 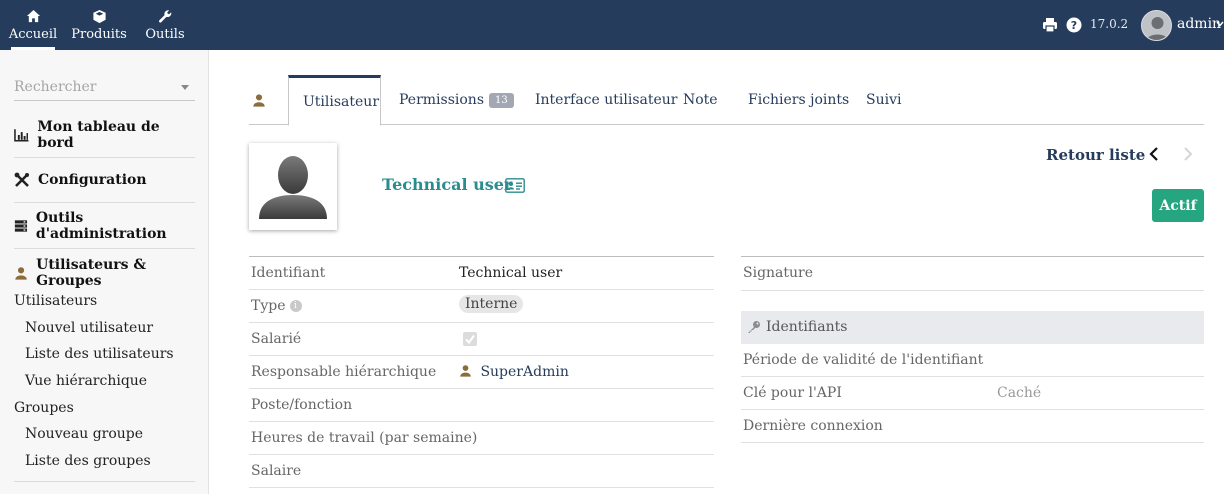 I want to click on field-label: Type, so click(x=268, y=306).